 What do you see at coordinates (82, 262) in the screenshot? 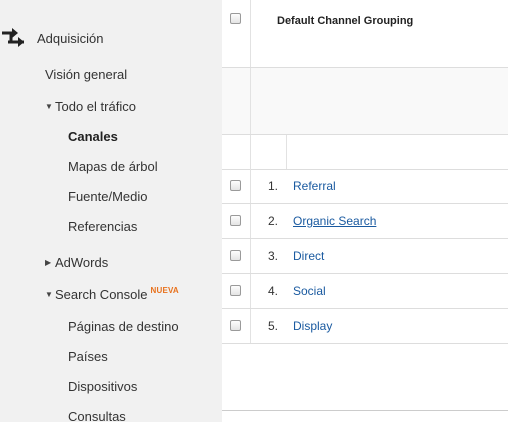
I see `nav-adwords-label: AdWords` at bounding box center [82, 262].